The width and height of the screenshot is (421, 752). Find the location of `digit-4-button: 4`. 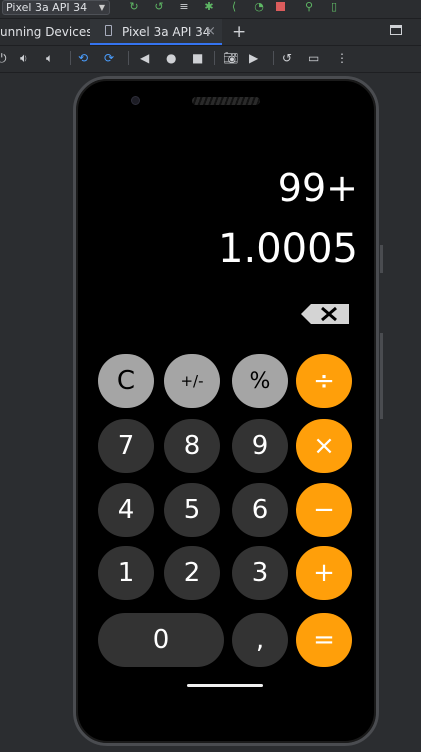

digit-4-button: 4 is located at coordinates (126, 510).